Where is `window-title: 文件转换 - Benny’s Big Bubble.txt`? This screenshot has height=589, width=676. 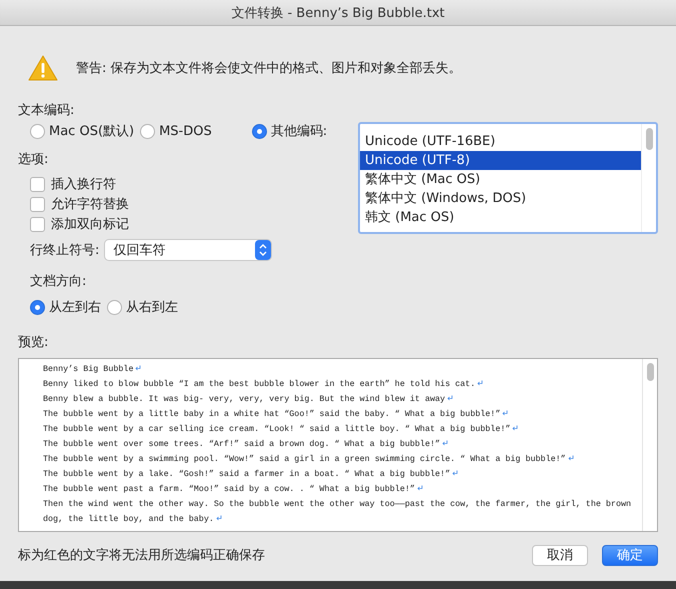
window-title: 文件转换 - Benny’s Big Bubble.txt is located at coordinates (338, 13).